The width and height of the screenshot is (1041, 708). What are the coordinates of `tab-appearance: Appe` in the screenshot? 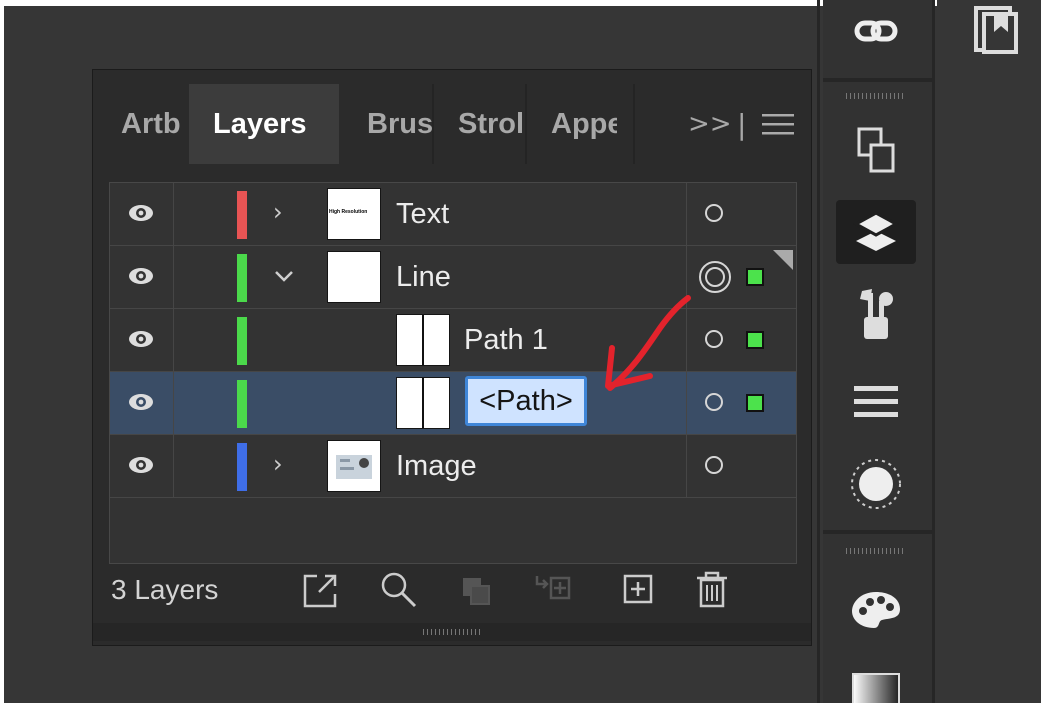 It's located at (572, 124).